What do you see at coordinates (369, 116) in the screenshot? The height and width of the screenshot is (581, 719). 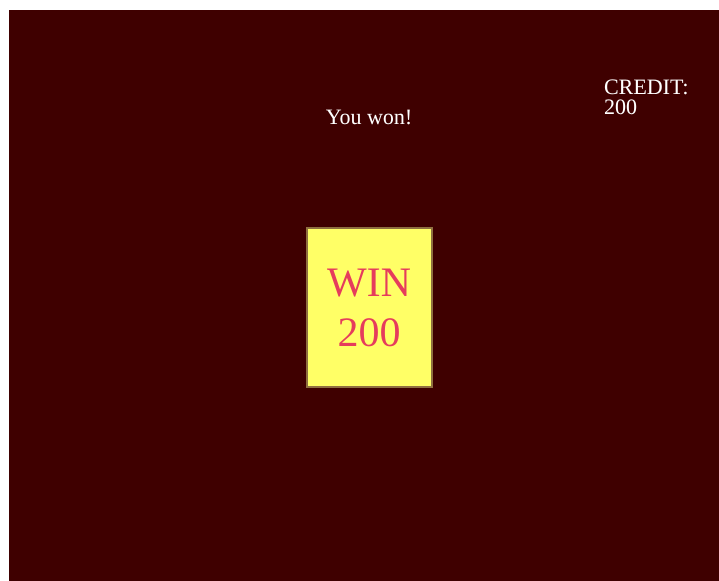 I see `win-message: You won!` at bounding box center [369, 116].